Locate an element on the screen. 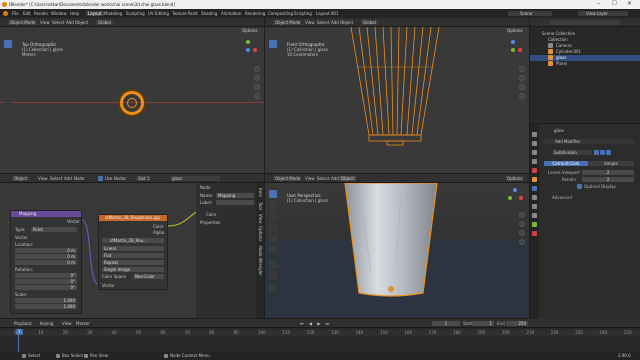 The width and height of the screenshot is (640, 360). menu-view: View is located at coordinates (67, 323).